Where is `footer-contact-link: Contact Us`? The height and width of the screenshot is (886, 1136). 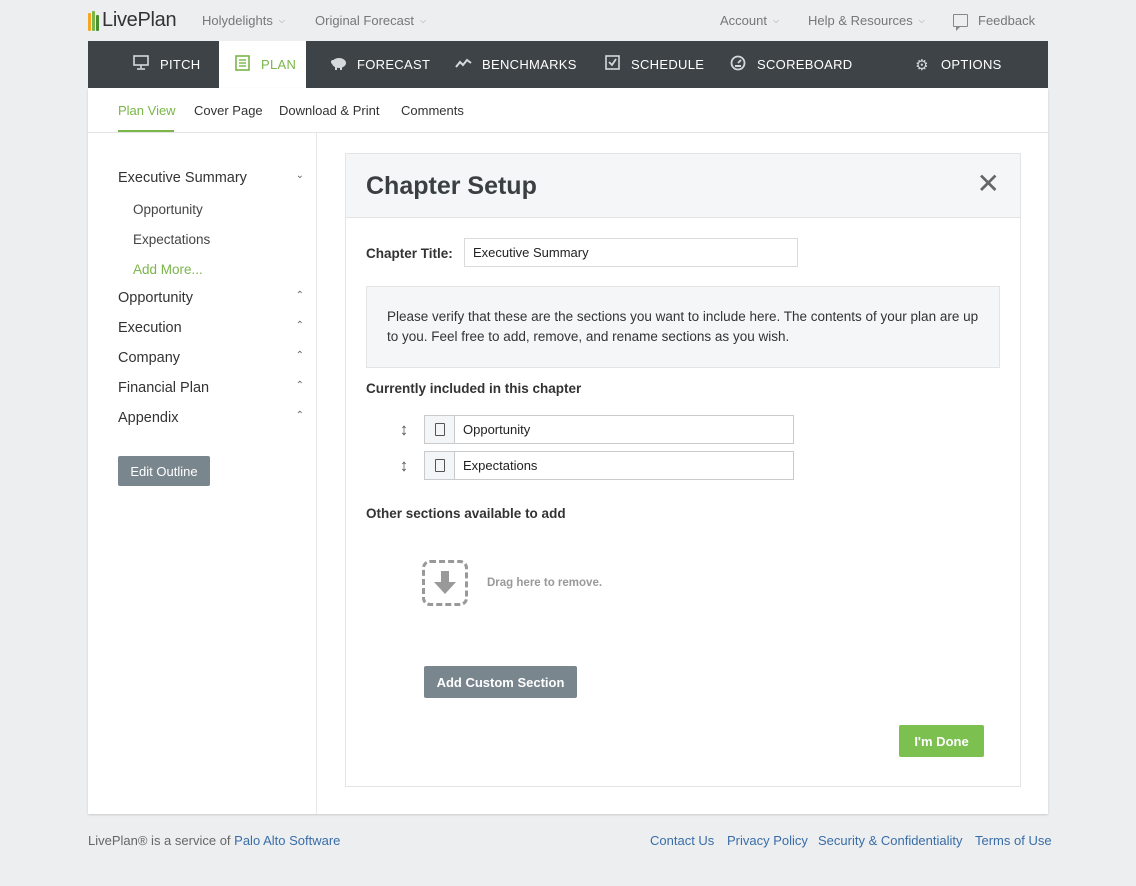 footer-contact-link: Contact Us is located at coordinates (682, 840).